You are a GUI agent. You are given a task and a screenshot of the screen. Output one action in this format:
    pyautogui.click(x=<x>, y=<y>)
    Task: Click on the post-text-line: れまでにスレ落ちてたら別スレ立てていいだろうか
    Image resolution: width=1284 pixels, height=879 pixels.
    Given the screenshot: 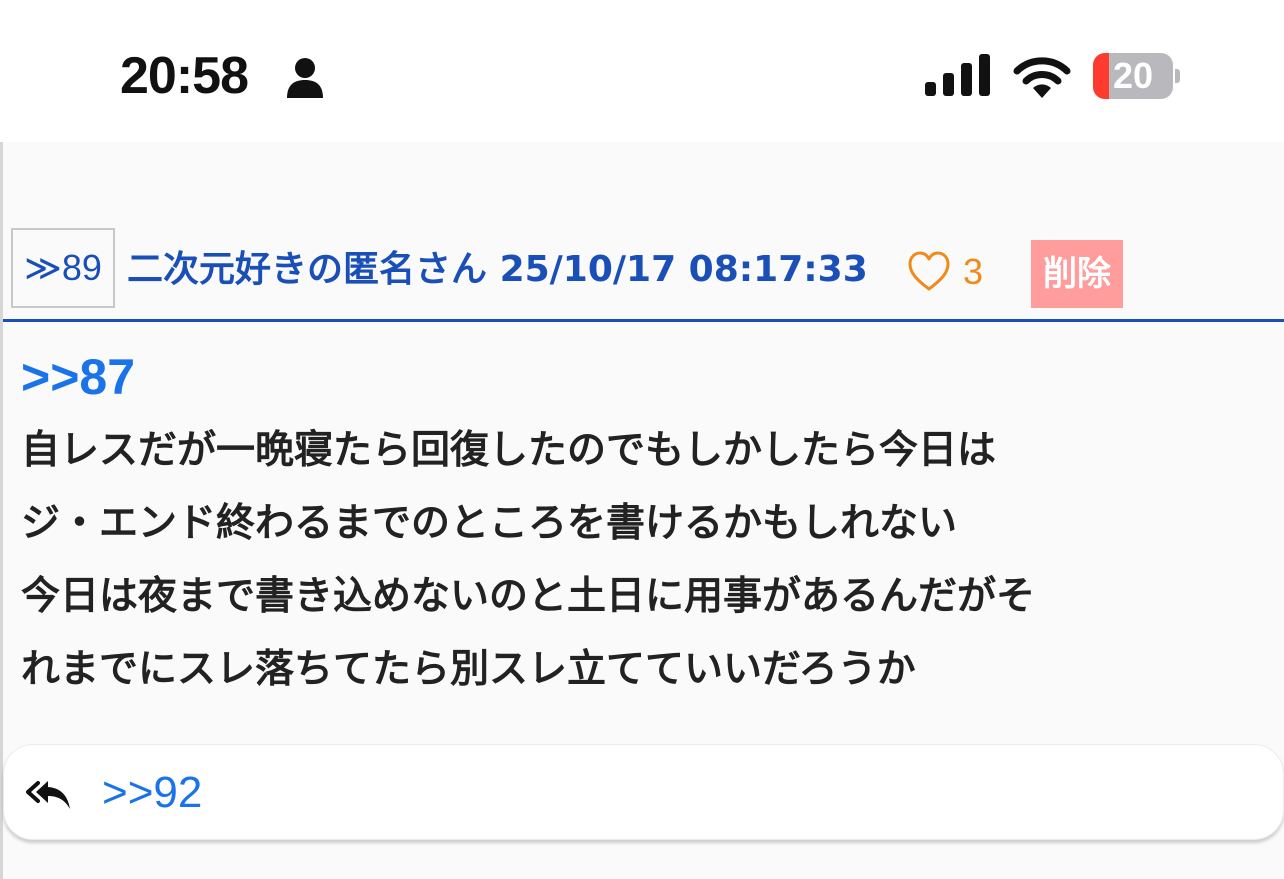 What is the action you would take?
    pyautogui.click(x=468, y=669)
    